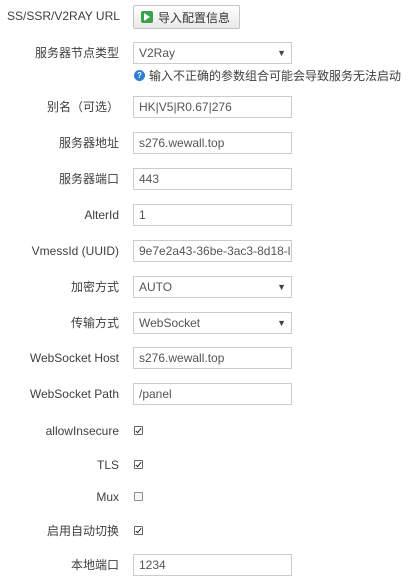 This screenshot has width=412, height=584. What do you see at coordinates (212, 179) in the screenshot?
I see `port-input: 443` at bounding box center [212, 179].